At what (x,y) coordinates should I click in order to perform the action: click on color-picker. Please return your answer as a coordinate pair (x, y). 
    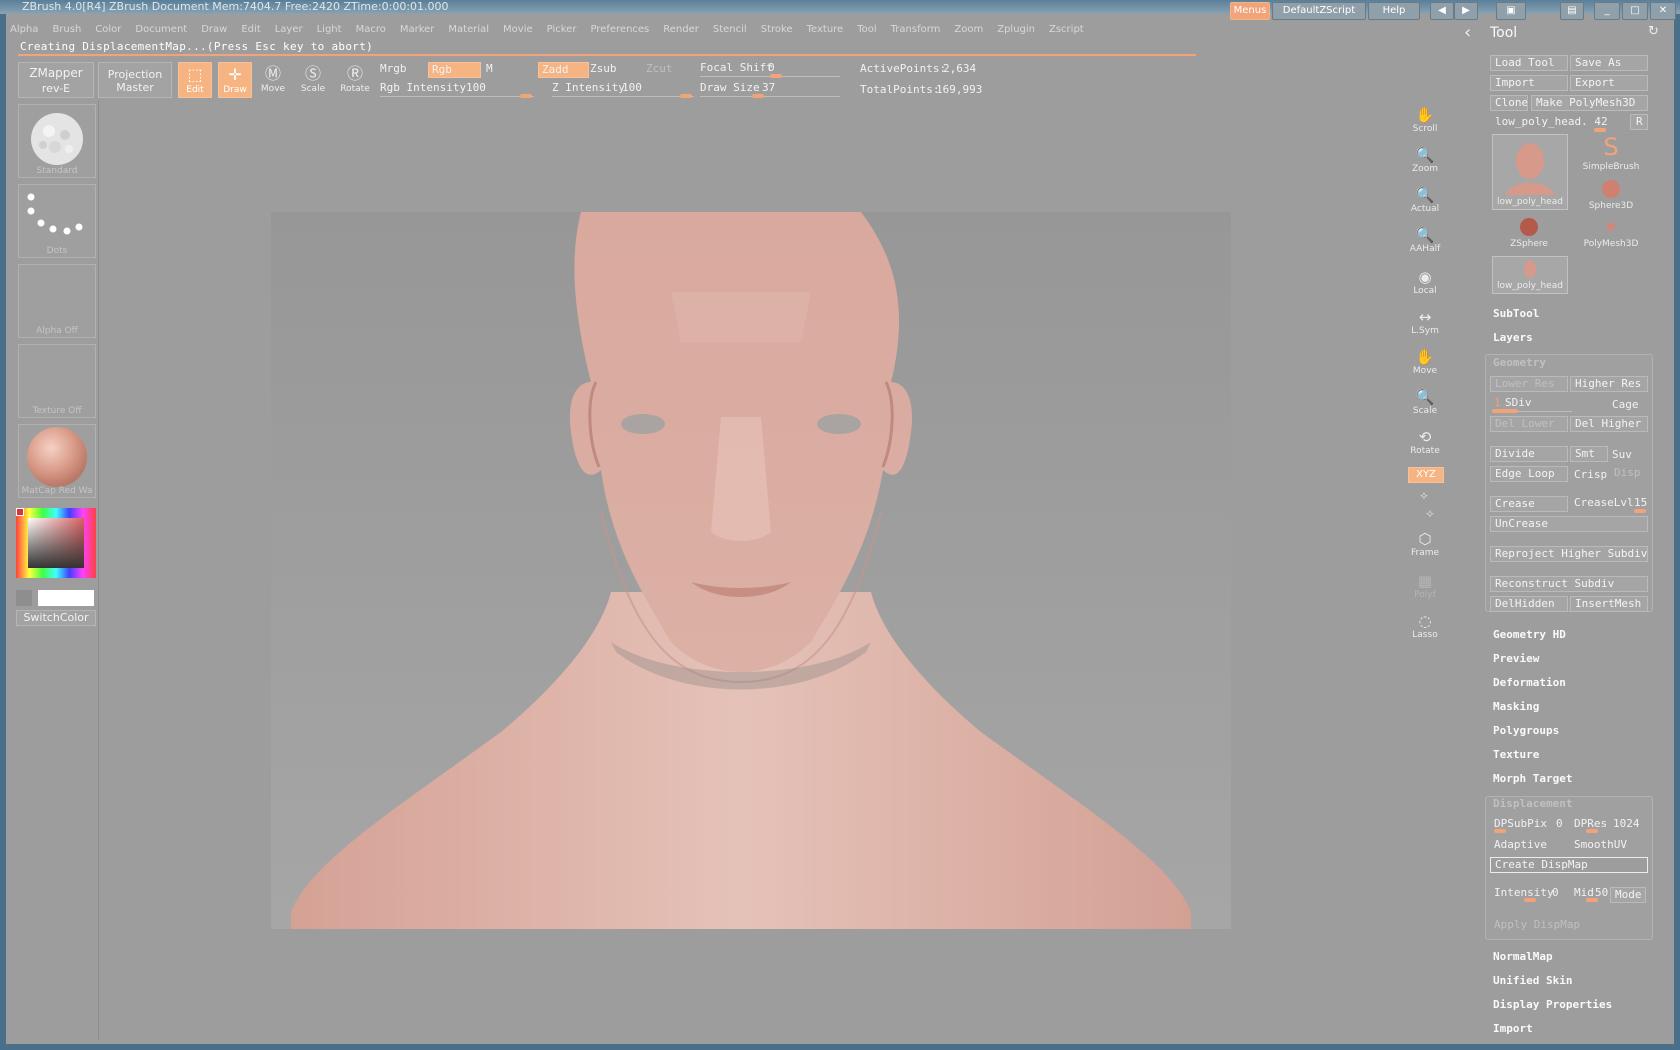
    Looking at the image, I should click on (56, 543).